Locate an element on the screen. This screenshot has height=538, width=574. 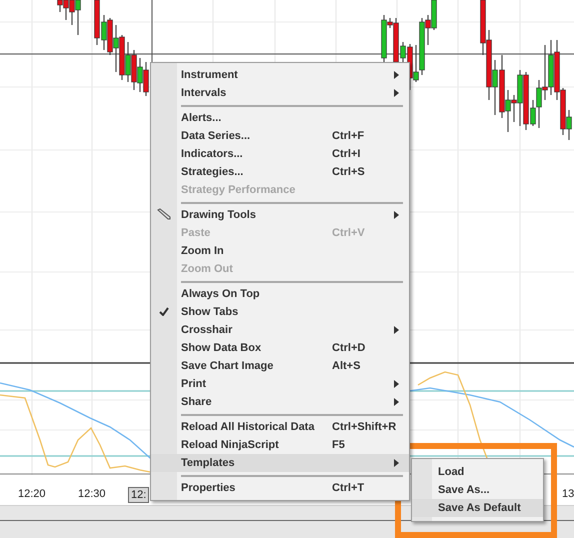
cursor-time-label: 12: is located at coordinates (139, 495).